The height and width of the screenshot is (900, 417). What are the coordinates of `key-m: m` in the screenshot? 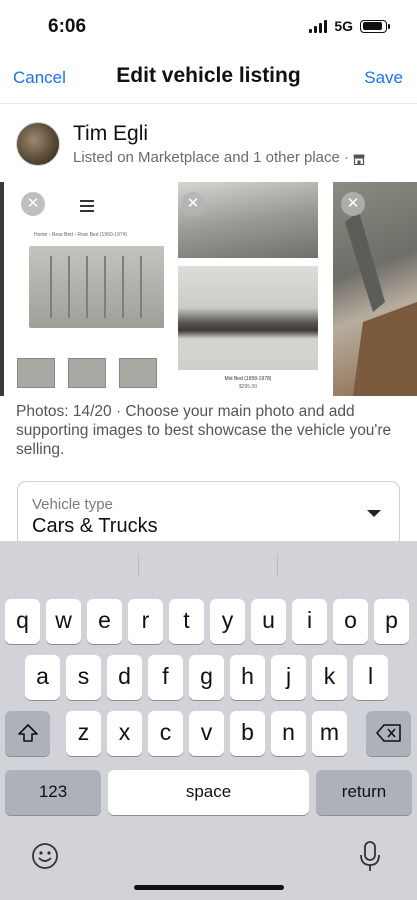 It's located at (329, 733).